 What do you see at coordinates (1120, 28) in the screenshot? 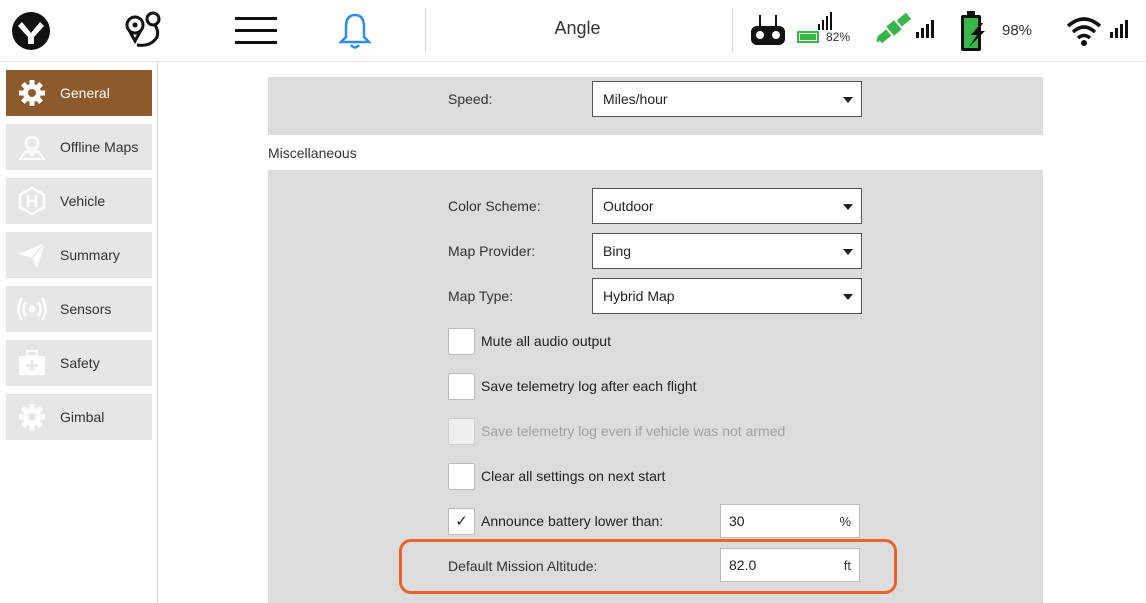
I see `telemetry-signal-bars-icon` at bounding box center [1120, 28].